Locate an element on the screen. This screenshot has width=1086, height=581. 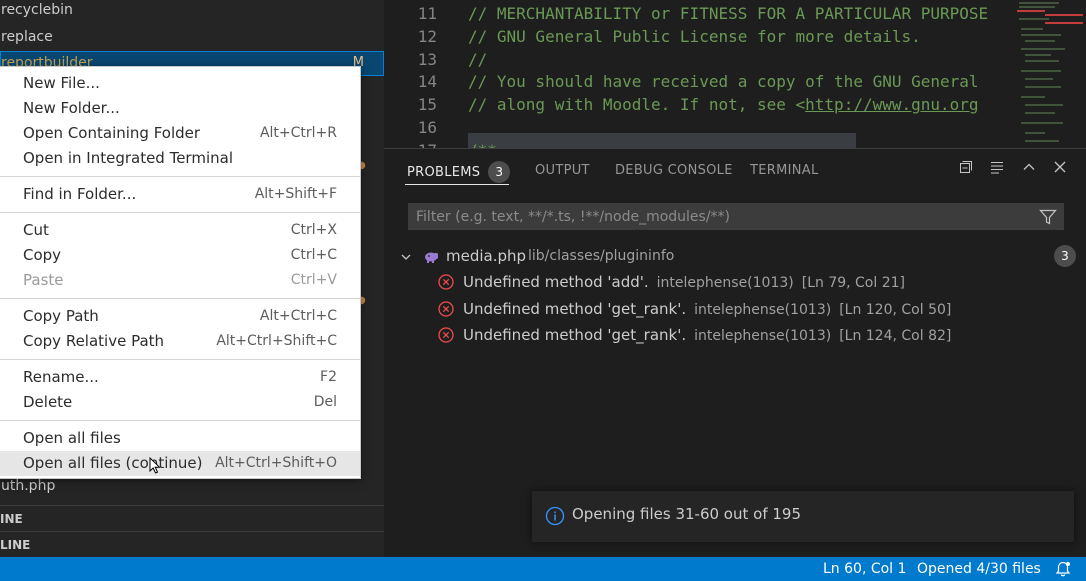
menu-item-shortcut: Alt+Ctrl+Shift+C is located at coordinates (276, 341).